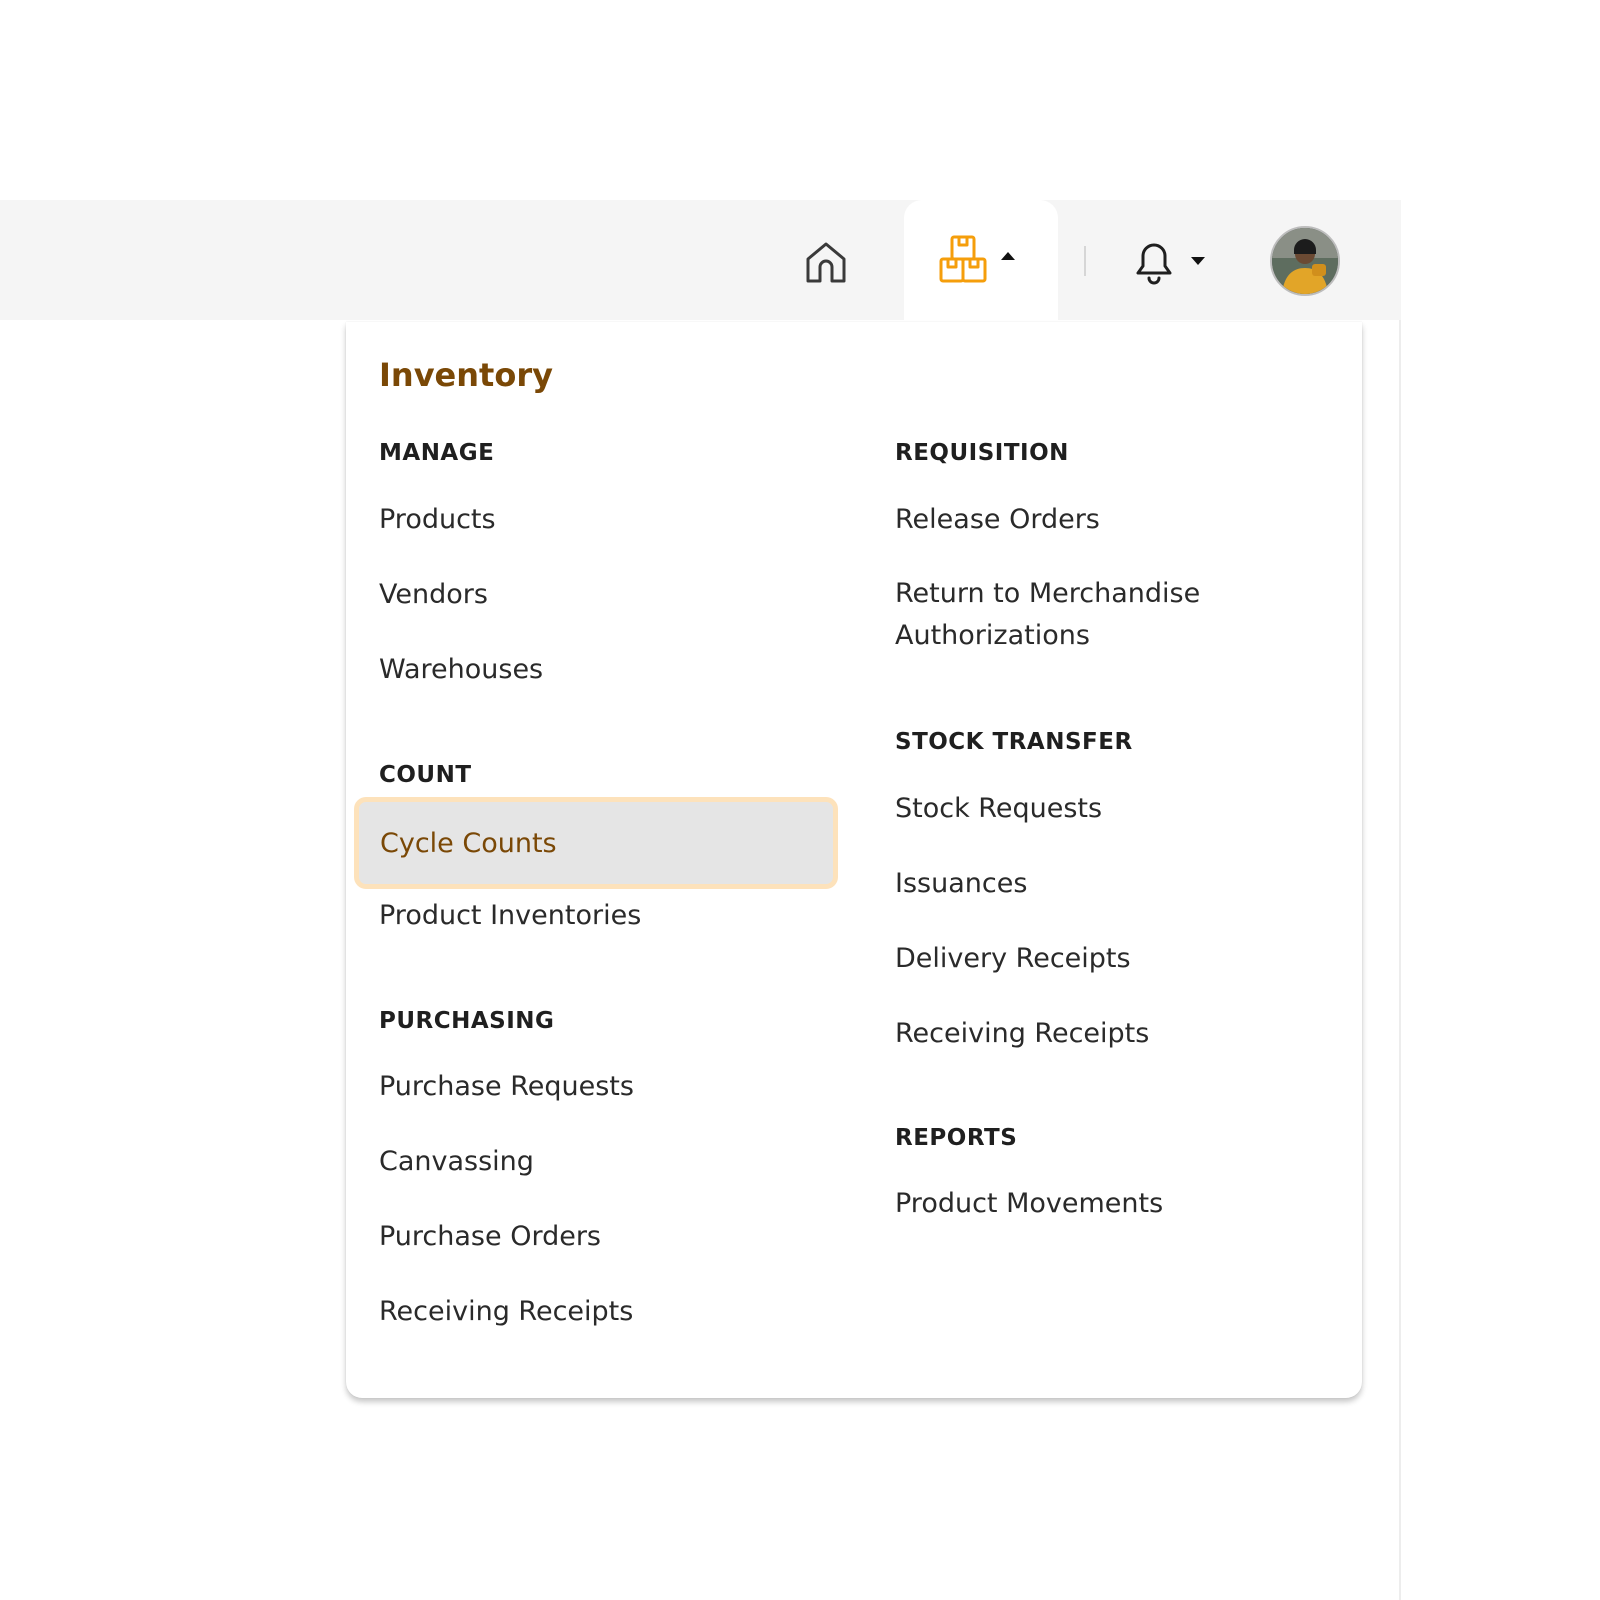  I want to click on menu-item-canvassing: Canvassing, so click(456, 1161).